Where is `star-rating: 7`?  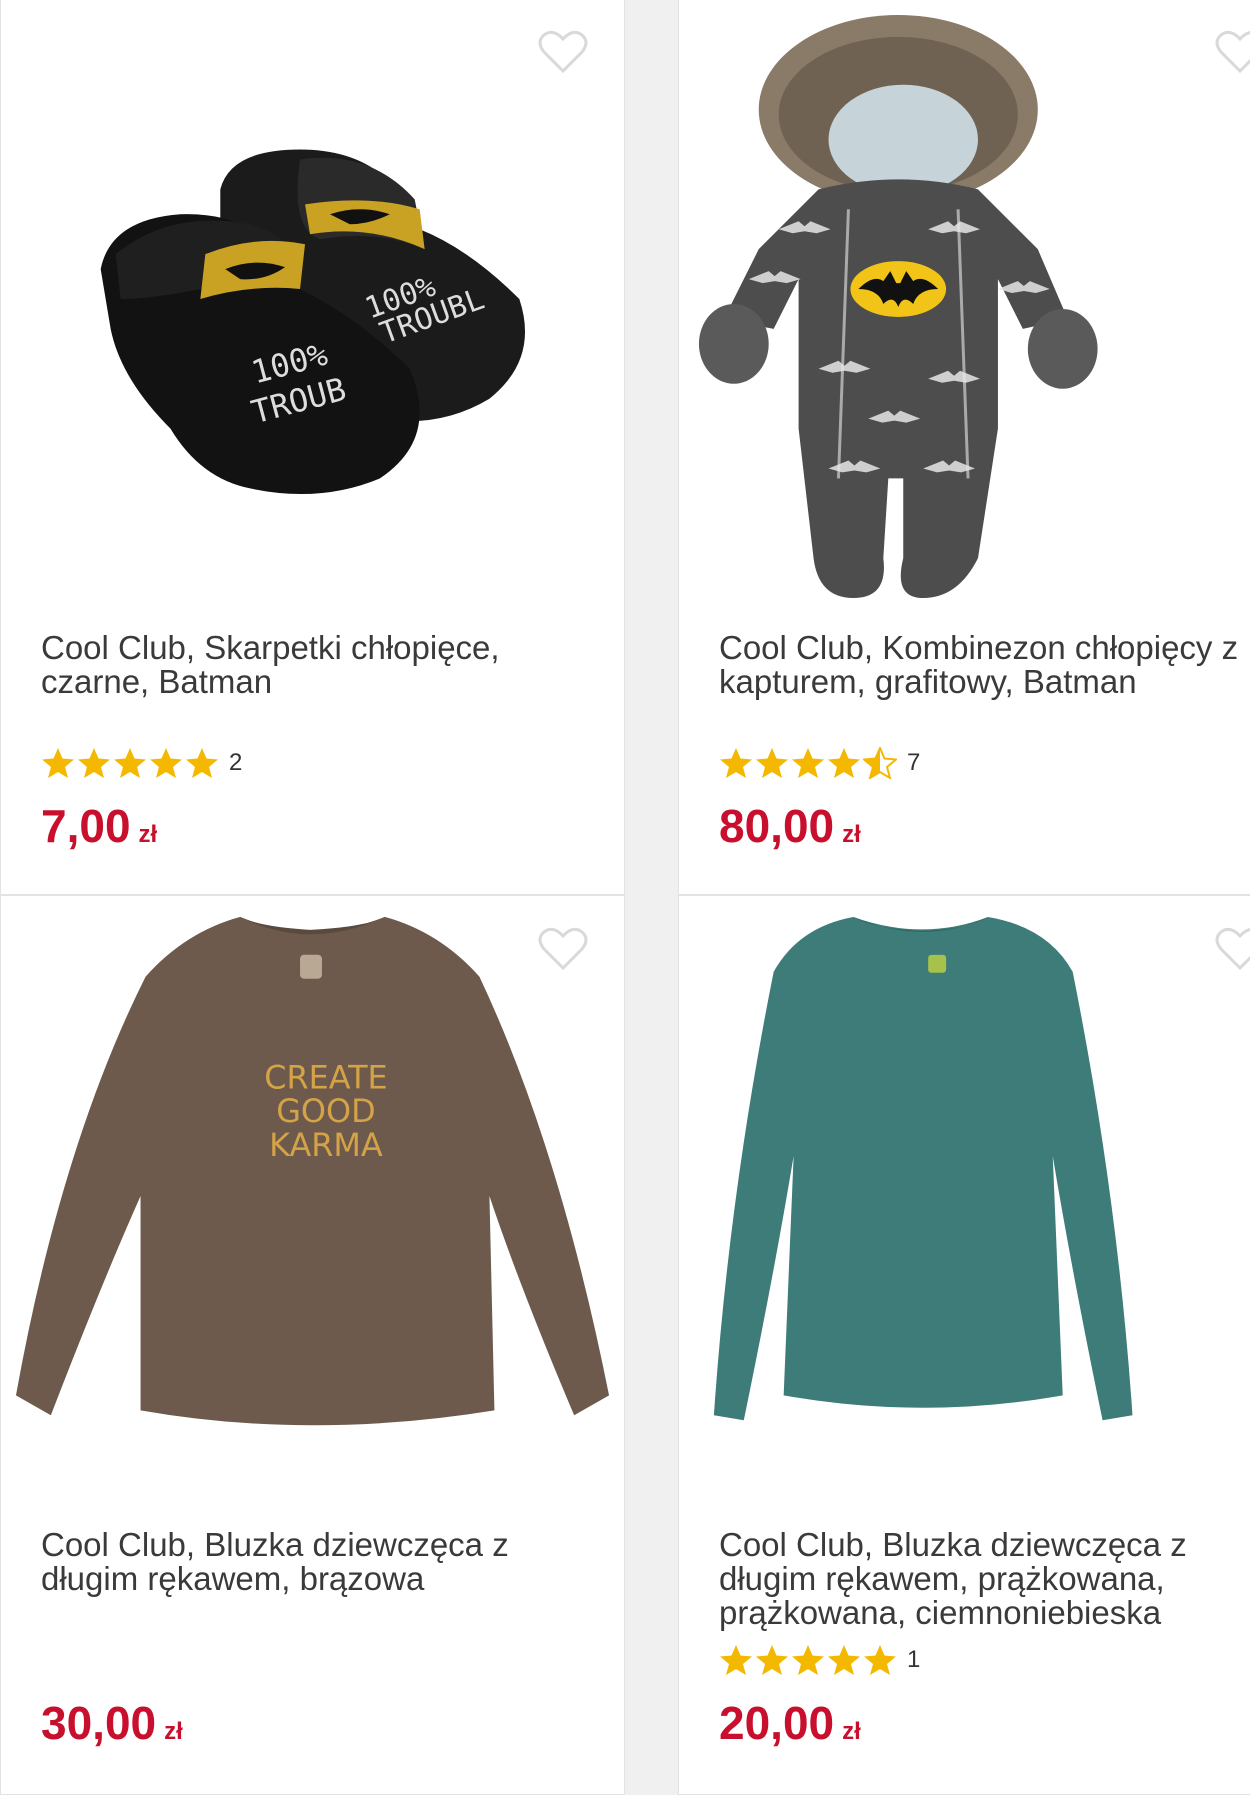
star-rating: 7 is located at coordinates (819, 763).